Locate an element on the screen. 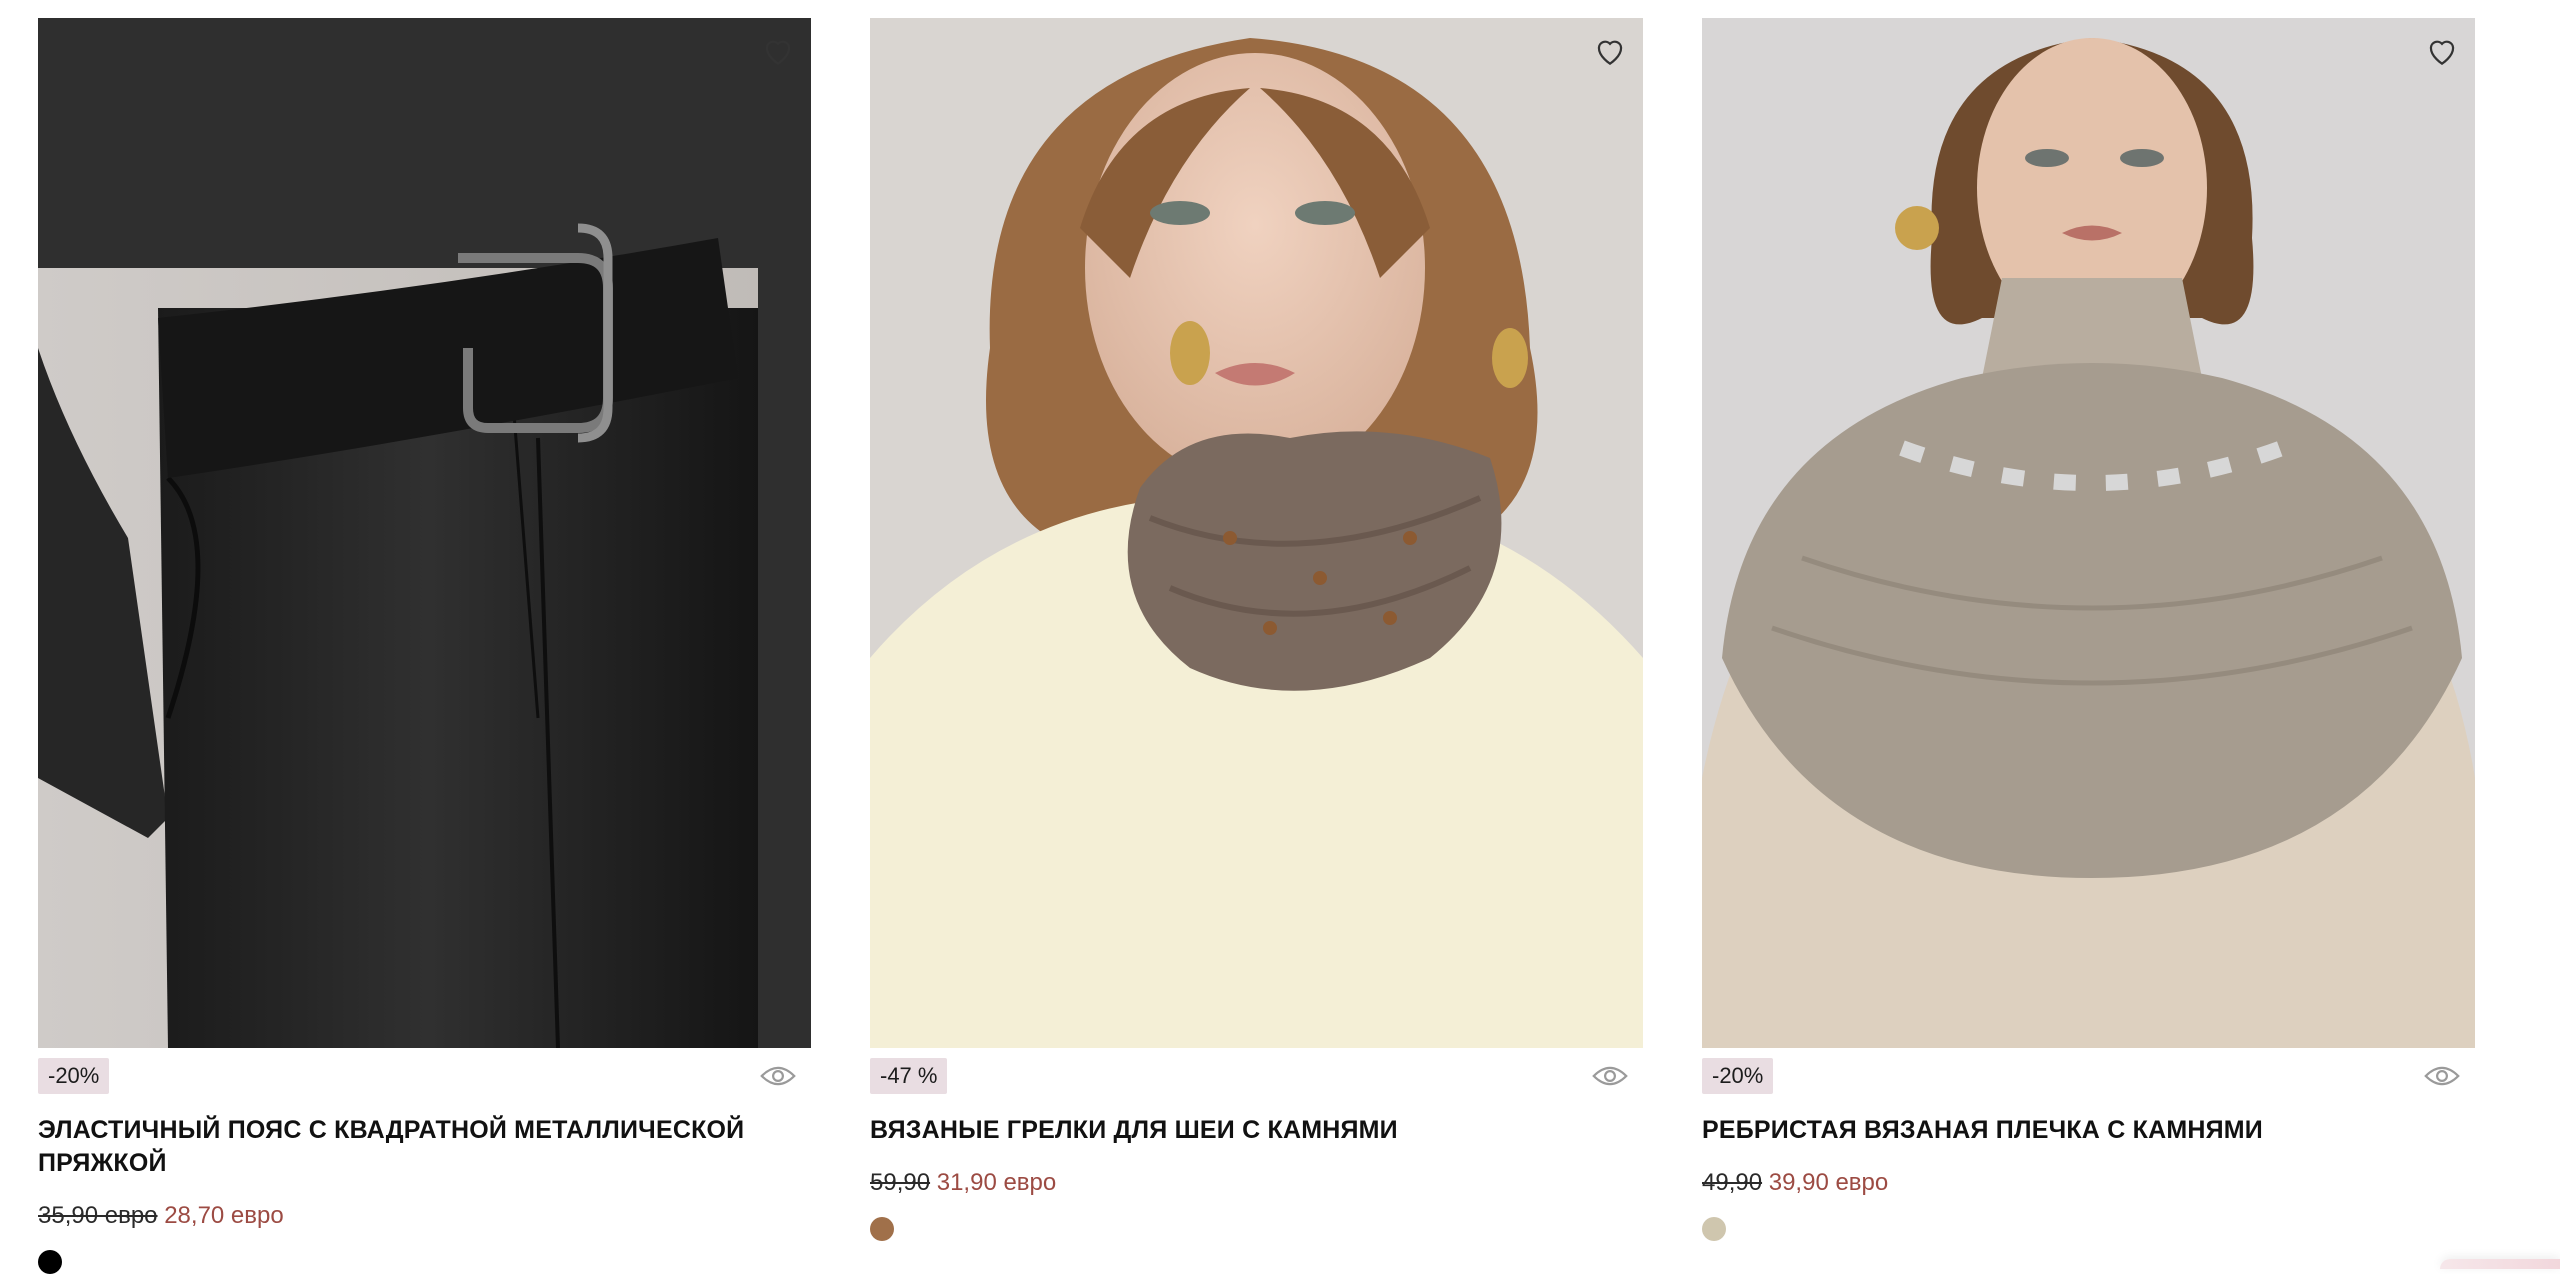 The image size is (2560, 1274). product-price: 49,90 39,90 евро is located at coordinates (2088, 1183).